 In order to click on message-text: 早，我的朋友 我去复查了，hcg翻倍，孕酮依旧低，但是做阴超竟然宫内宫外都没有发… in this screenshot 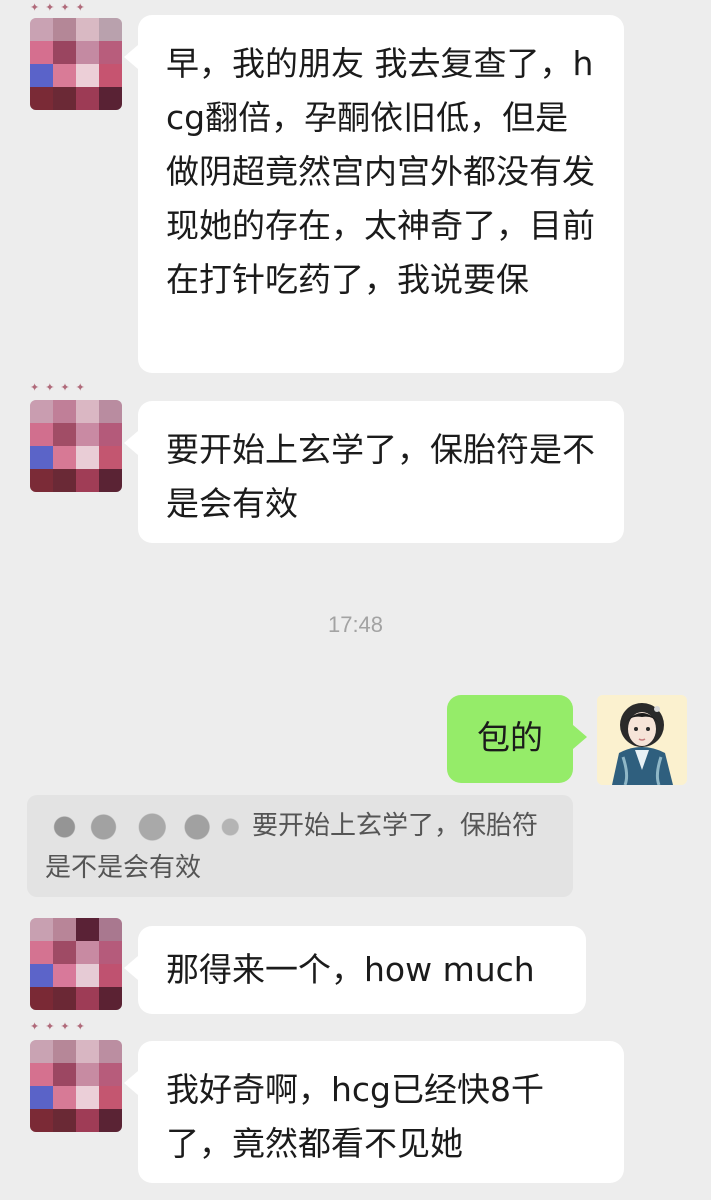, I will do `click(380, 171)`.